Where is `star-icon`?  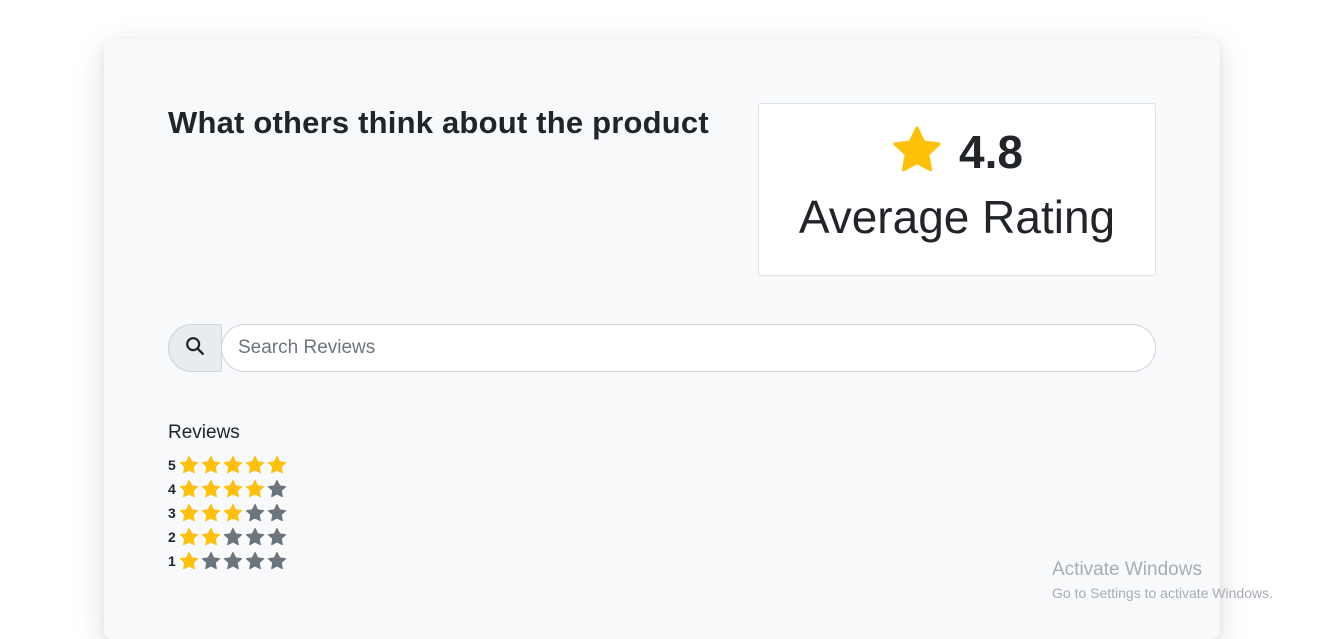
star-icon is located at coordinates (917, 152).